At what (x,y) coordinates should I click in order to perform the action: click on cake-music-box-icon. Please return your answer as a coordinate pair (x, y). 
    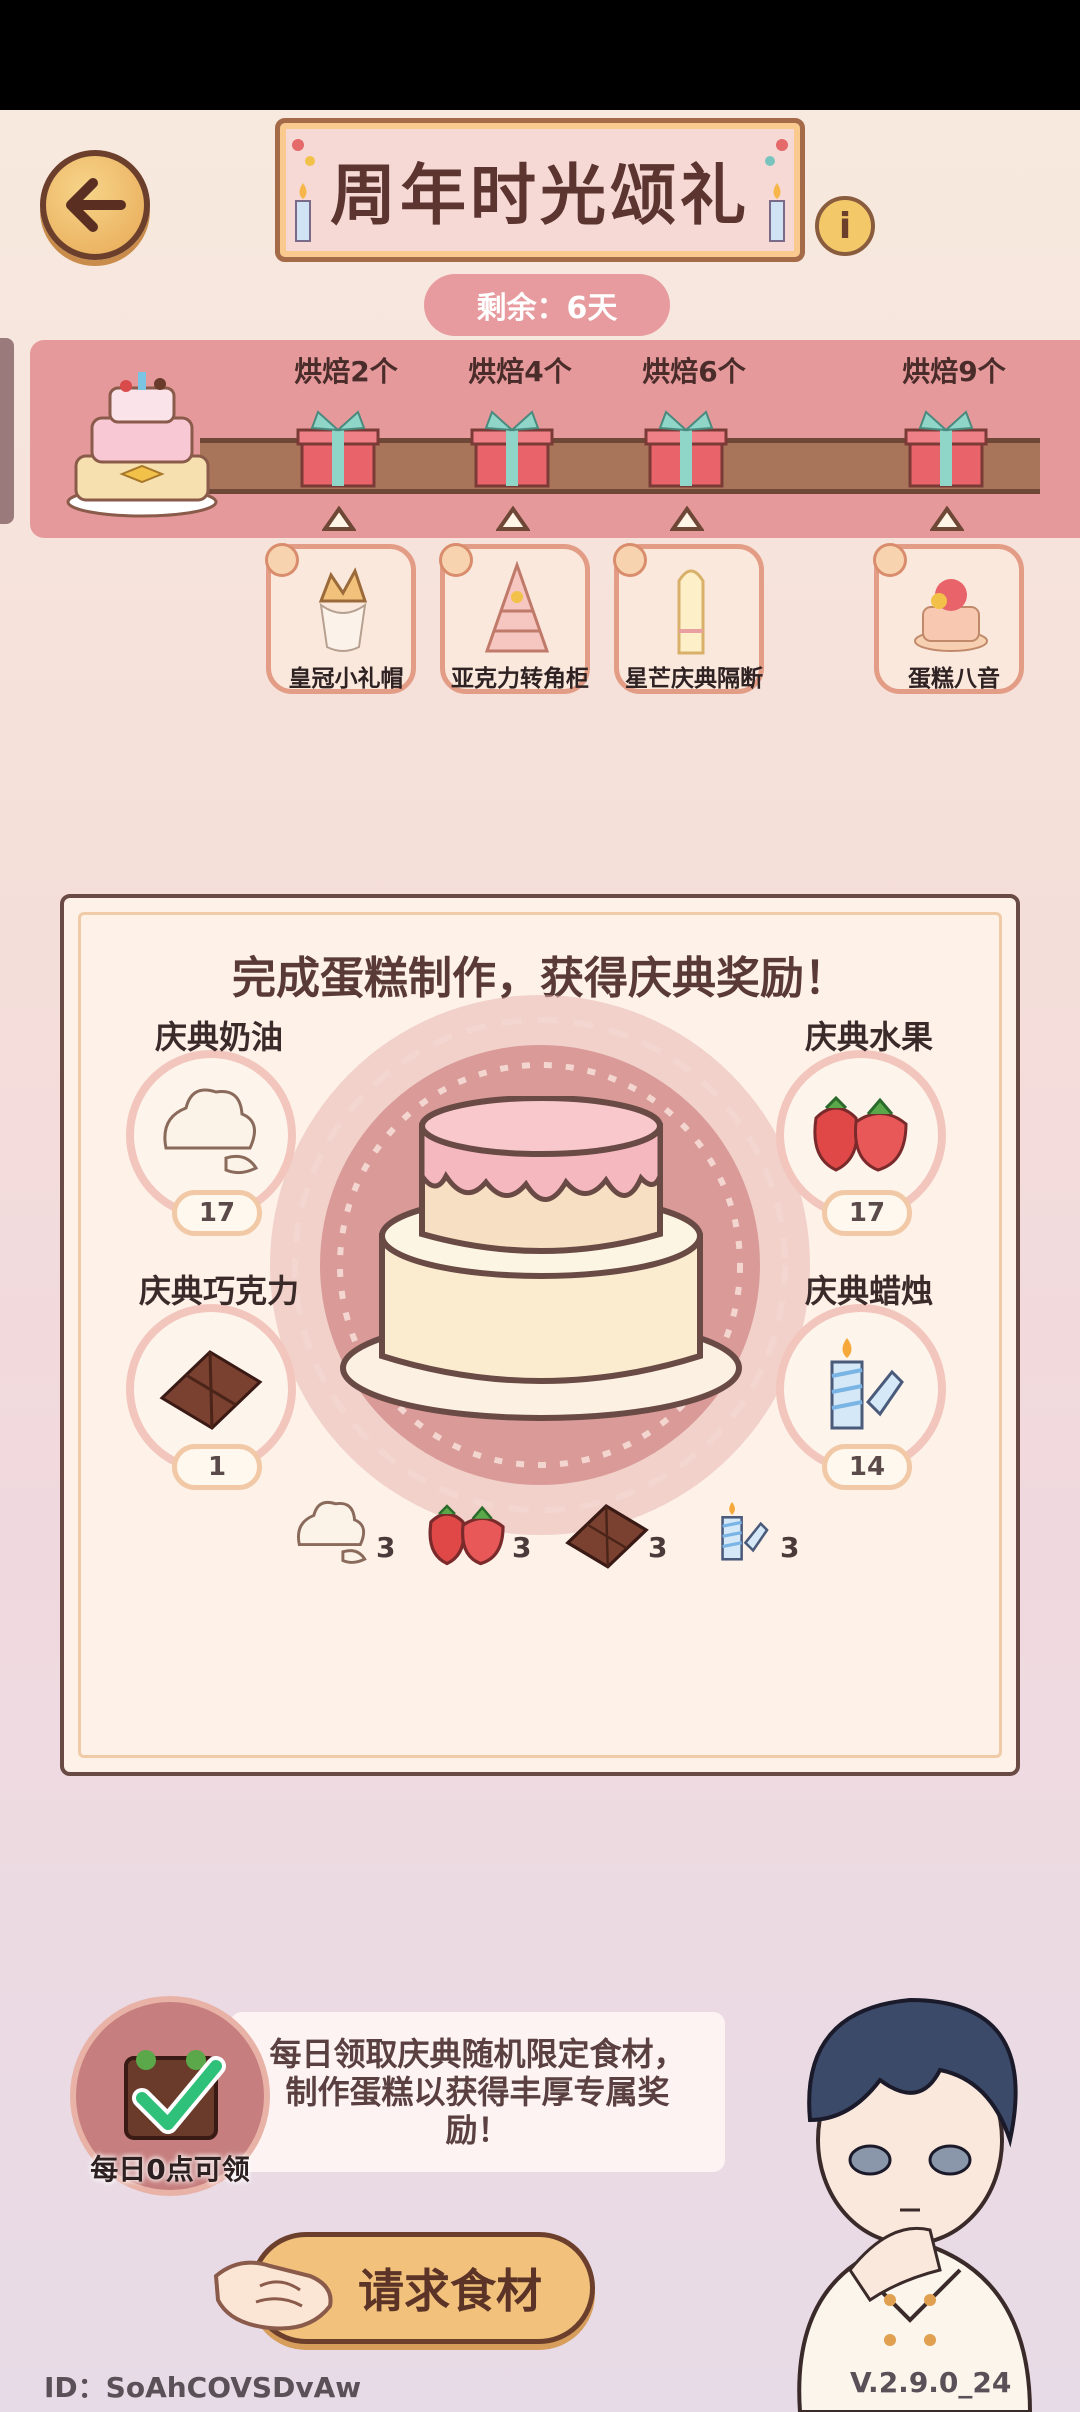
    Looking at the image, I should click on (951, 615).